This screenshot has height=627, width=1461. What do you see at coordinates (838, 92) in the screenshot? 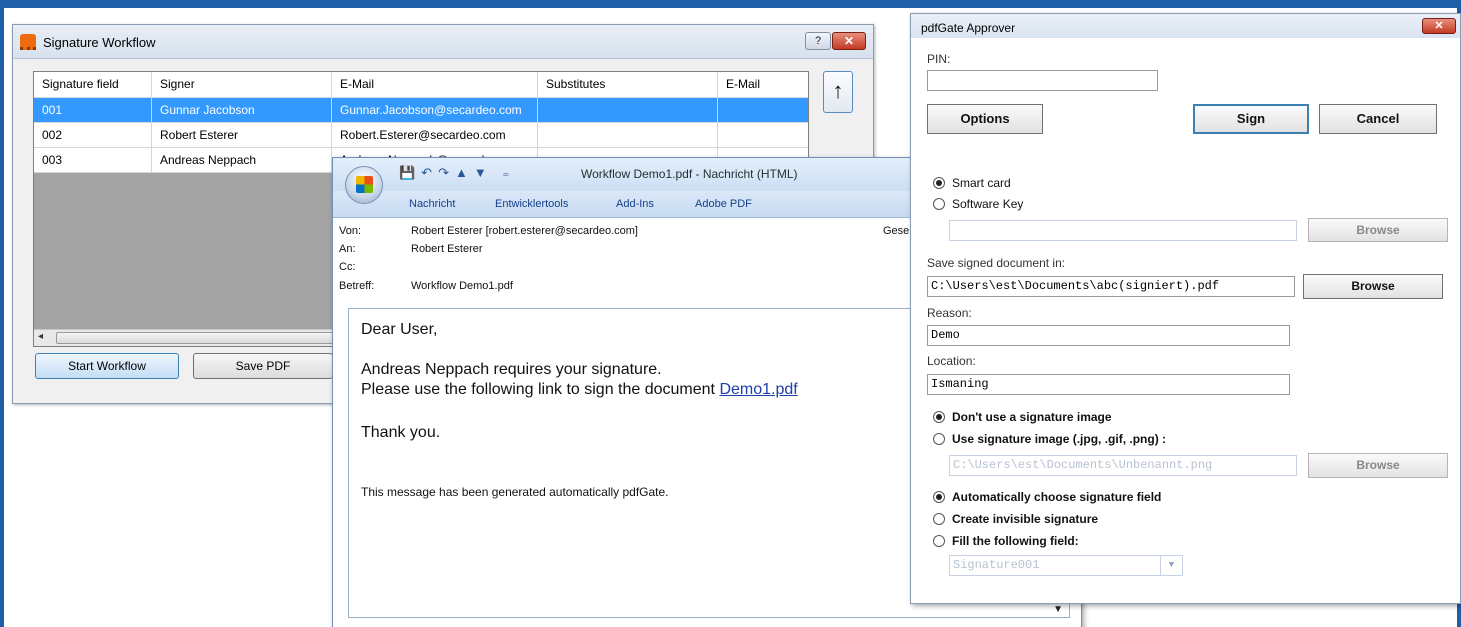
I see `move-up-button: ↑` at bounding box center [838, 92].